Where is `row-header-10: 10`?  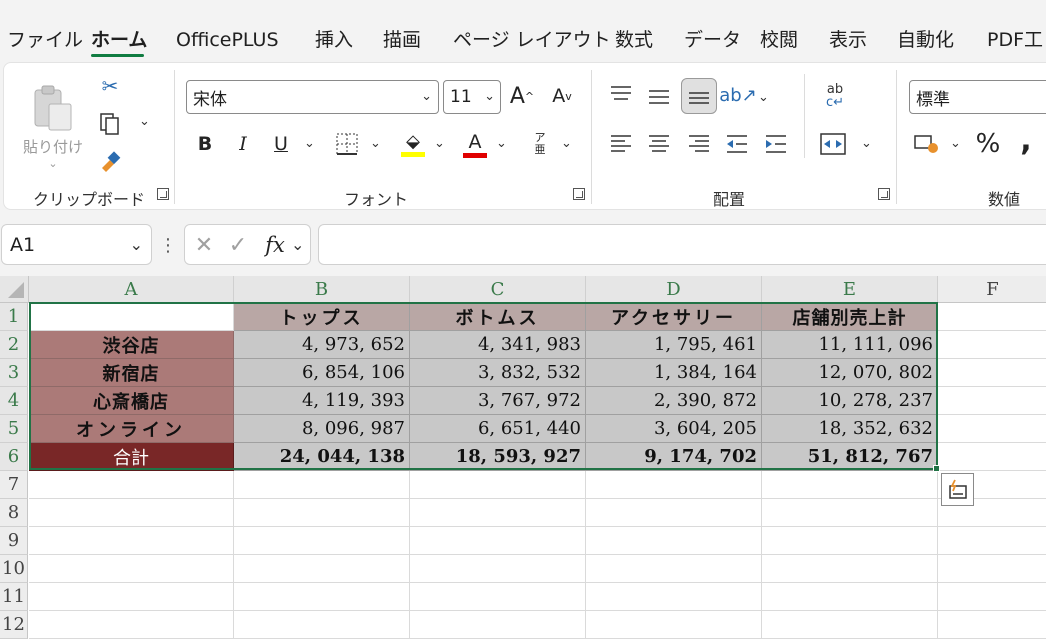
row-header-10: 10 is located at coordinates (14, 569).